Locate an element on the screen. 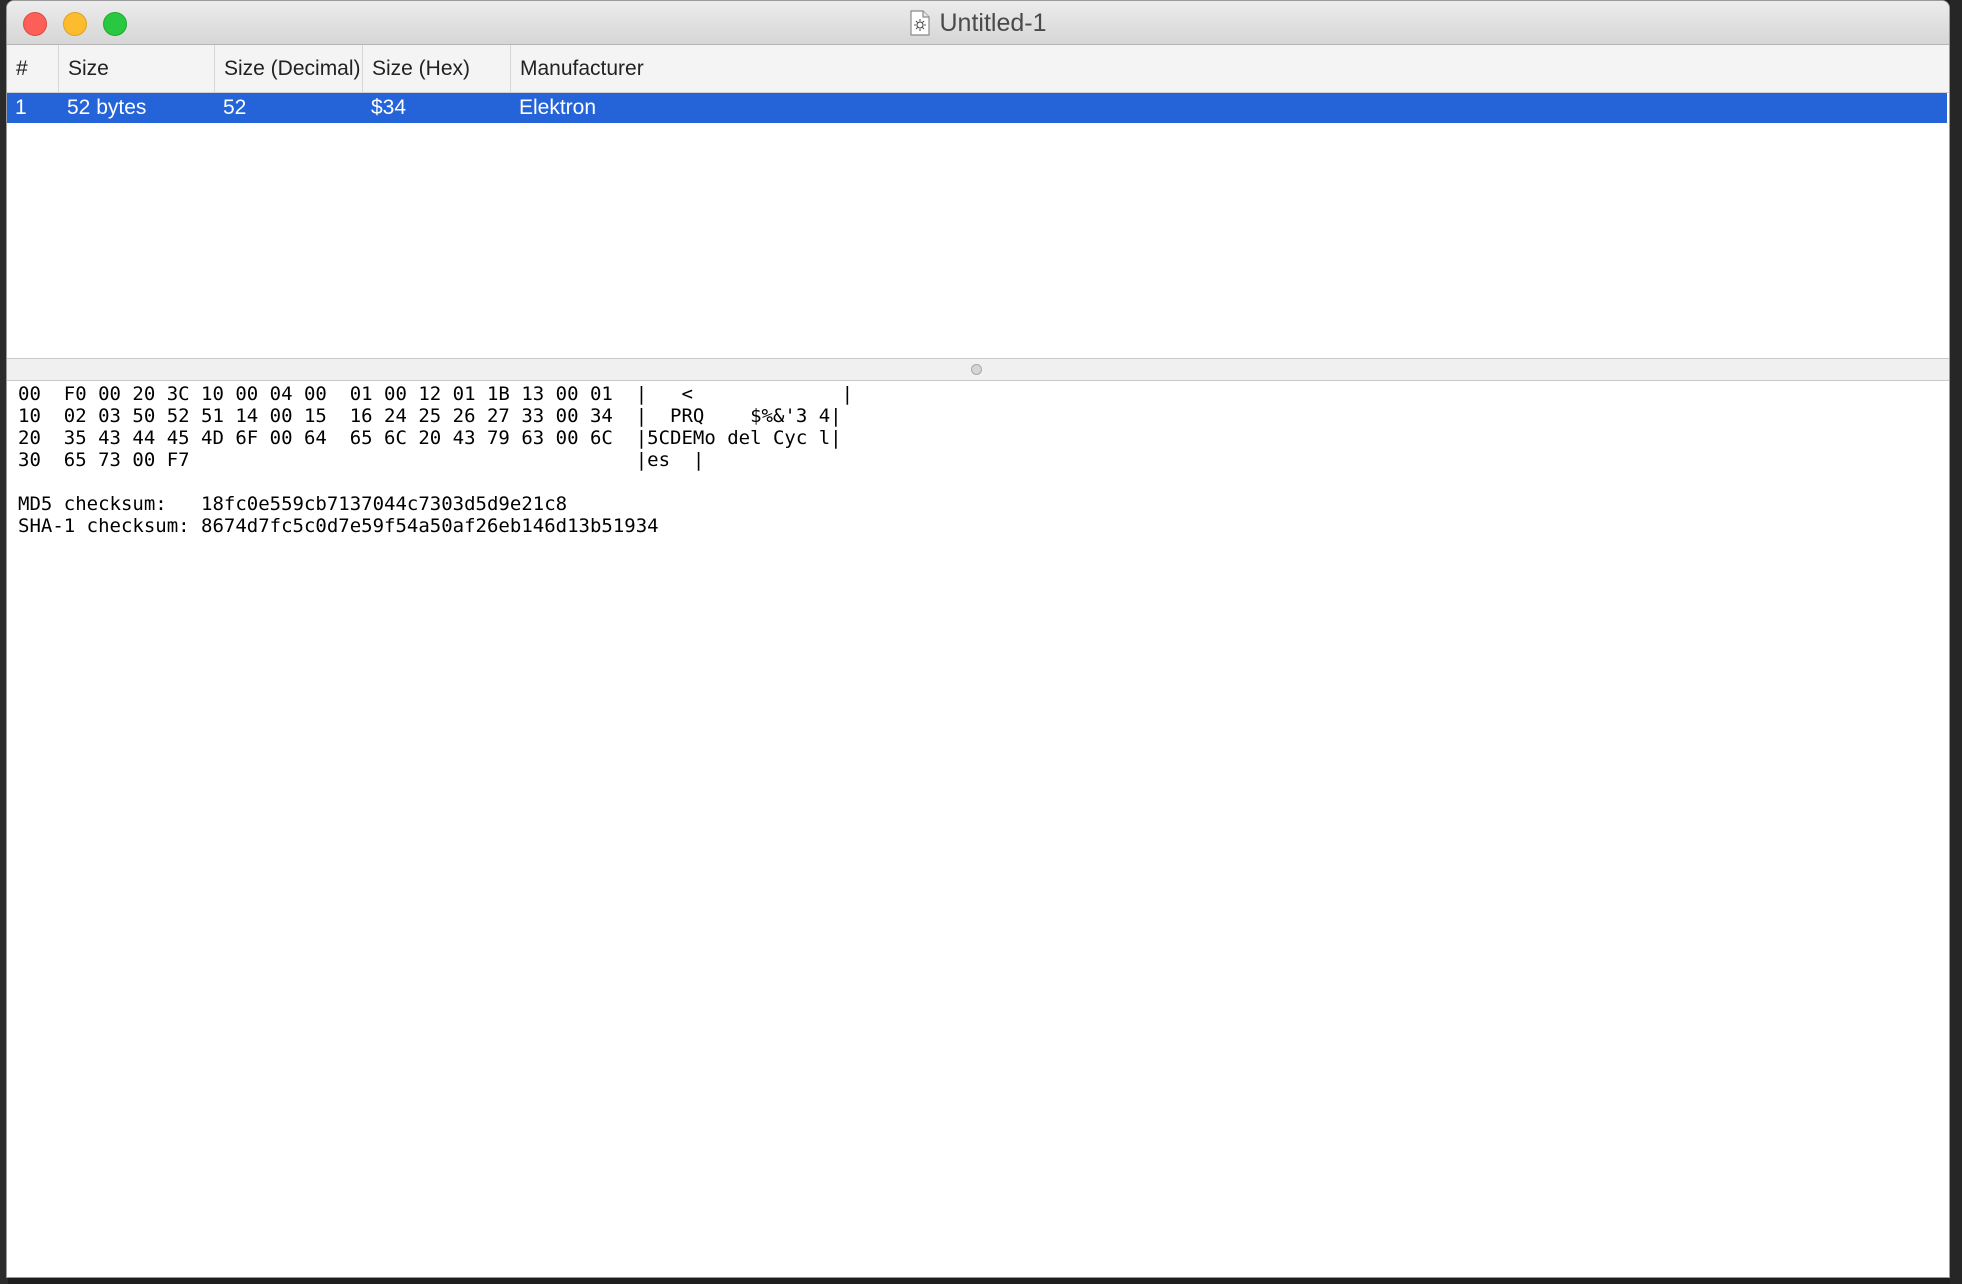  cell-size: 52 bytes is located at coordinates (107, 107).